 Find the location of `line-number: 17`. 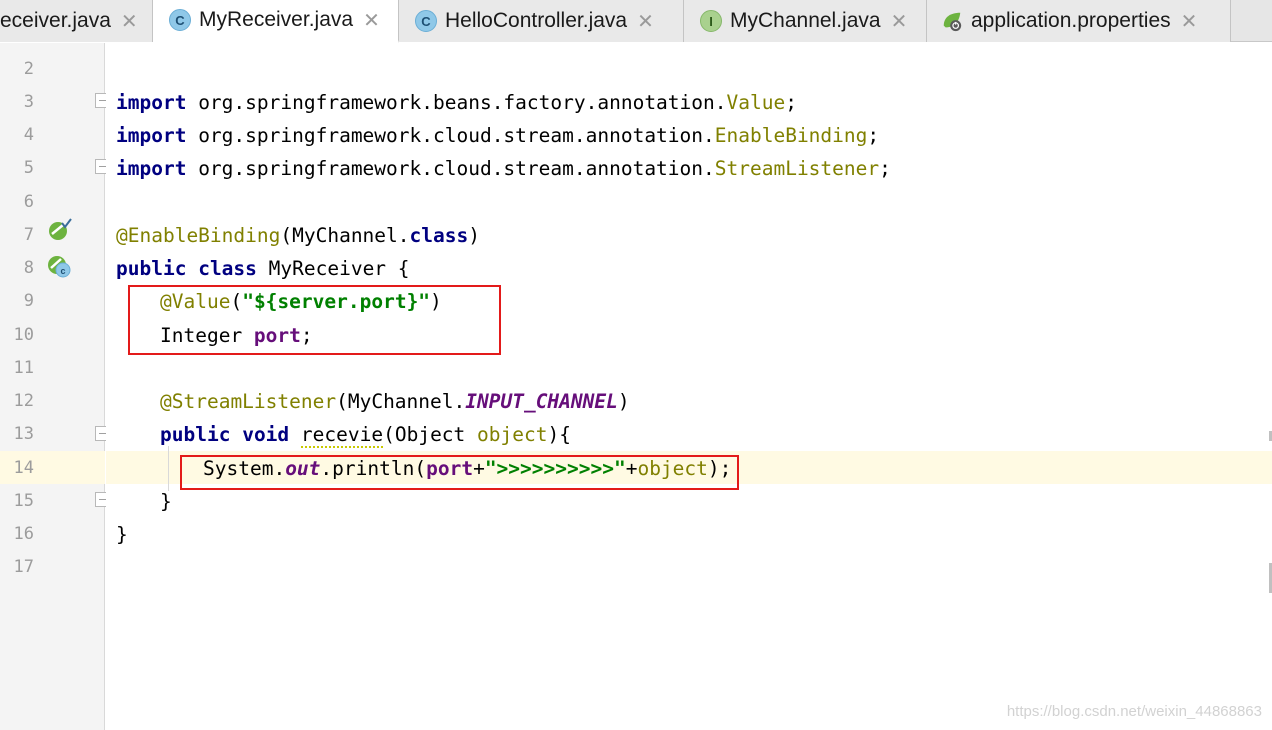

line-number: 17 is located at coordinates (23, 567).